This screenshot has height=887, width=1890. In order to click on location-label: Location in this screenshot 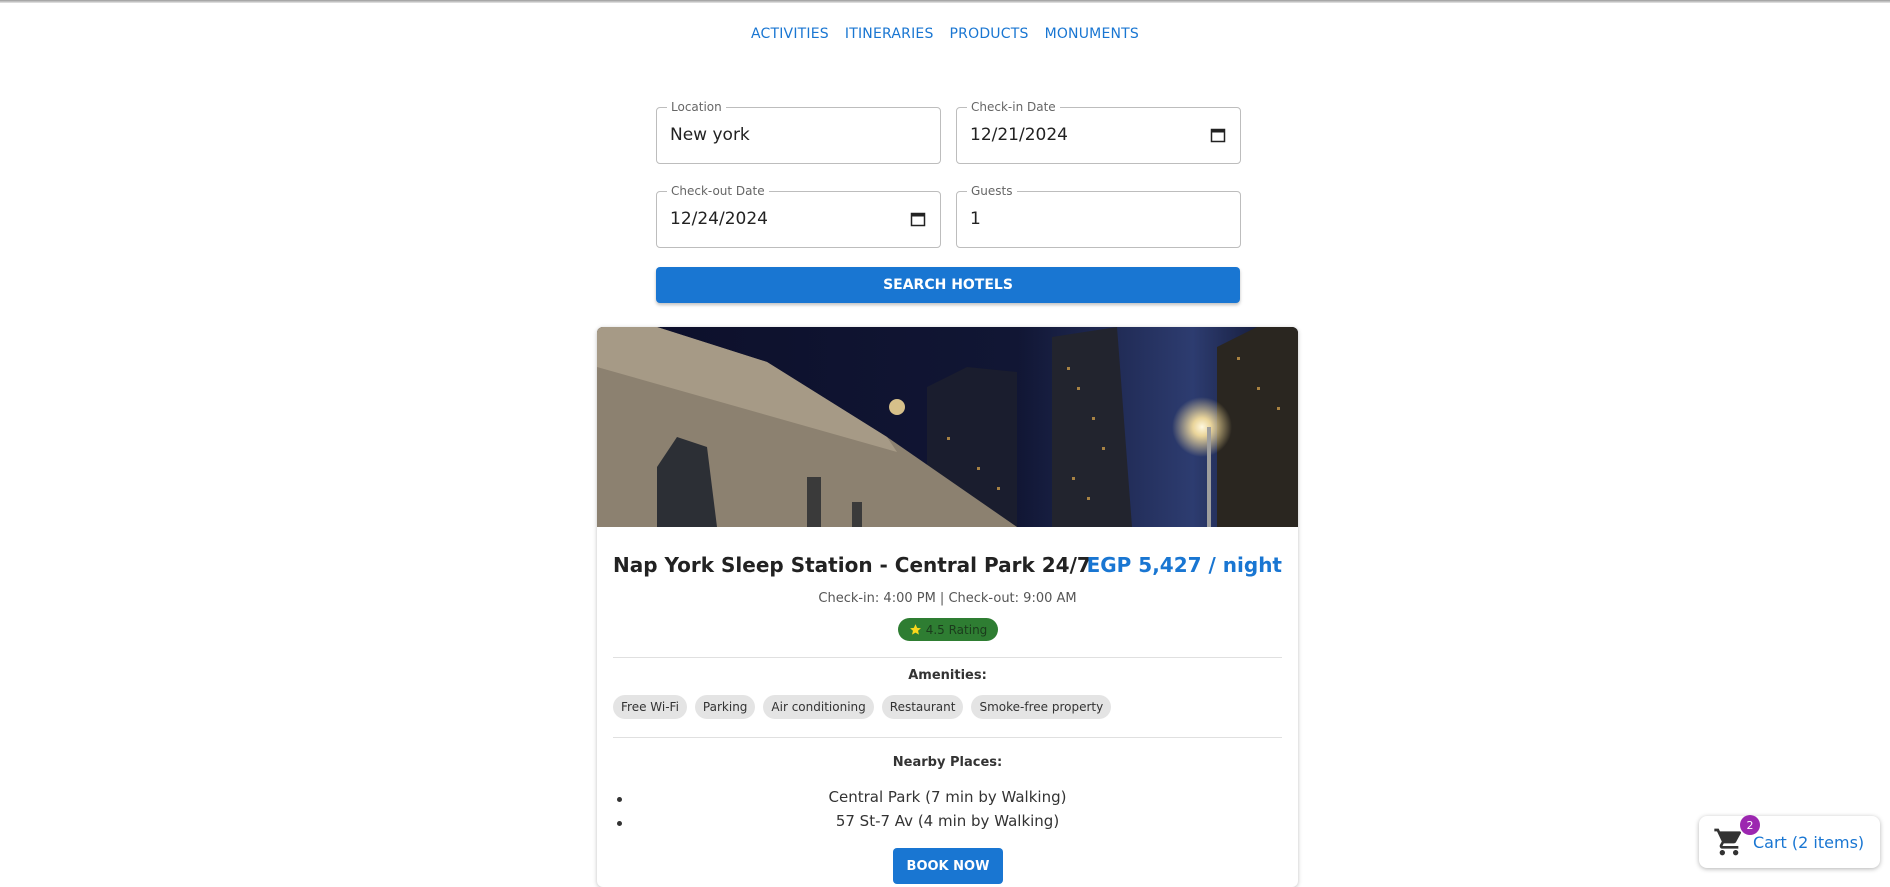, I will do `click(696, 107)`.